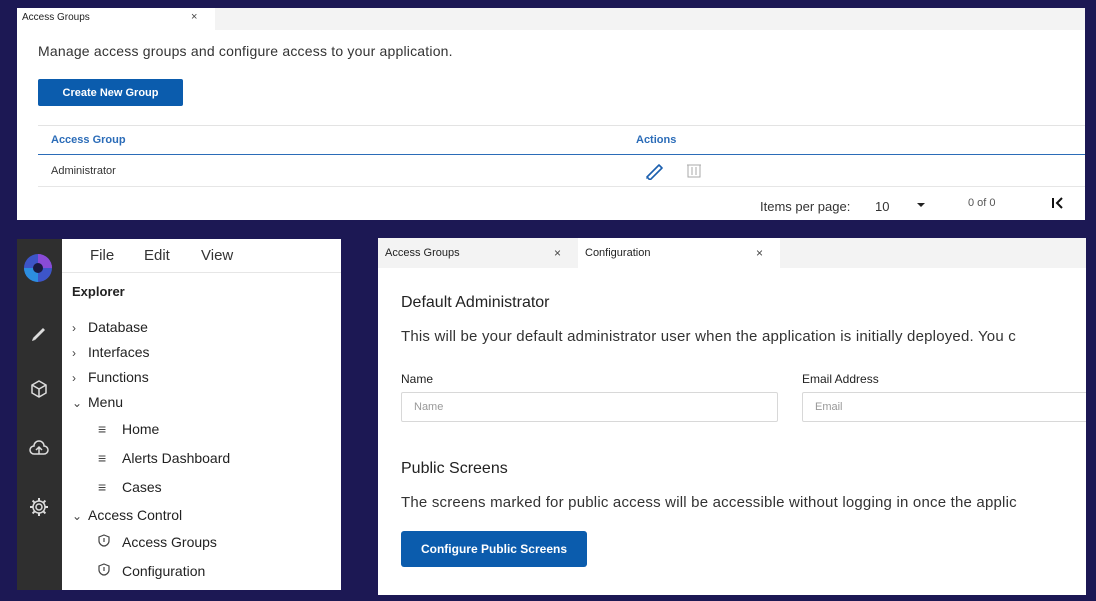 The image size is (1096, 601). I want to click on menu-bar: File Edit View, so click(201, 256).